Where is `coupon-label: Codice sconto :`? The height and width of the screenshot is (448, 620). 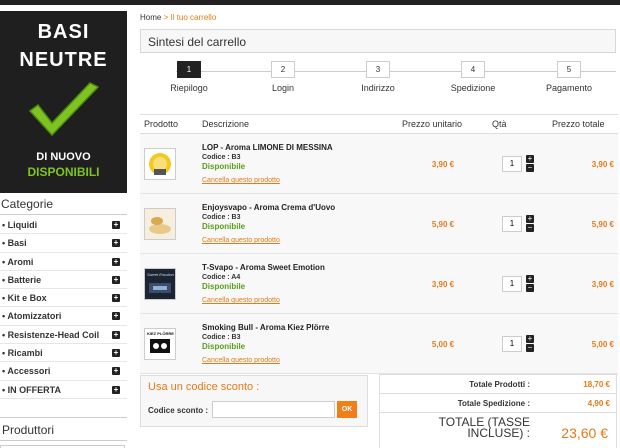
coupon-label: Codice sconto : is located at coordinates (178, 410).